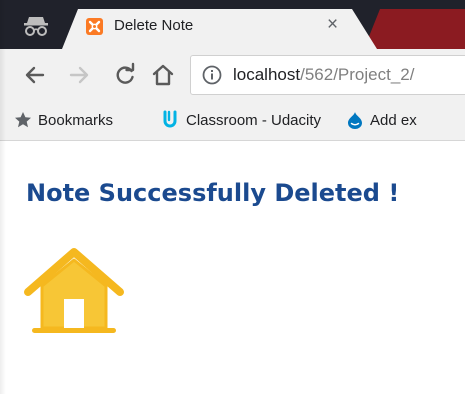  Describe the element at coordinates (154, 25) in the screenshot. I see `tab-title: Delete Note` at that location.